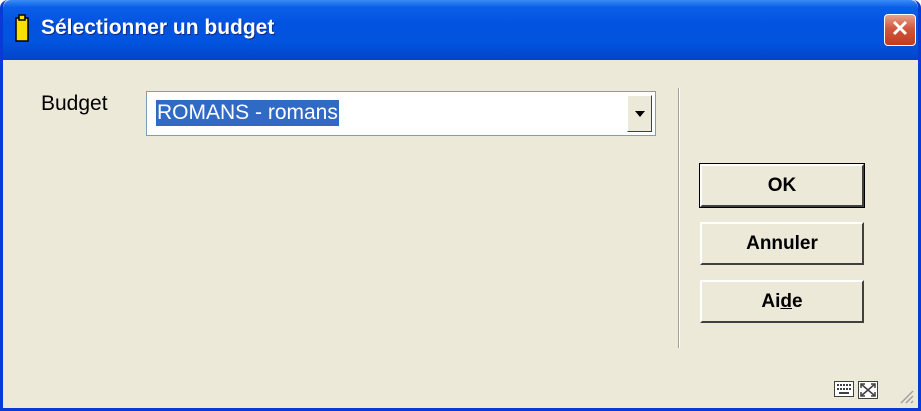 This screenshot has width=921, height=411. I want to click on budget-label: Budget, so click(74, 103).